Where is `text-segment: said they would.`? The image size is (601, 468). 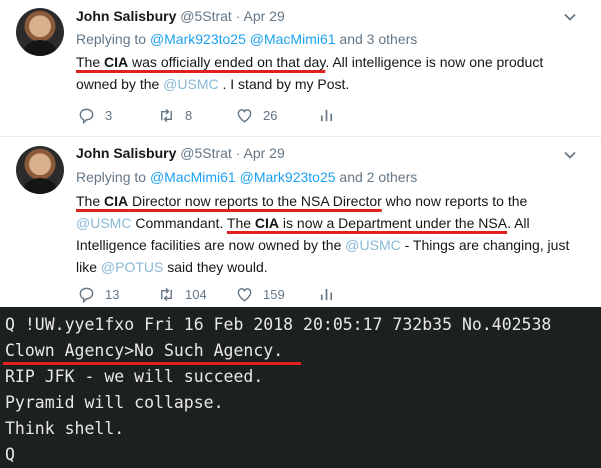 text-segment: said they would. is located at coordinates (215, 267).